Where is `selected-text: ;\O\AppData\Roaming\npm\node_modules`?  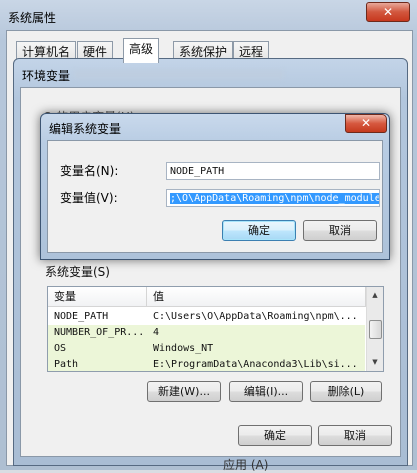
selected-text: ;\O\AppData\Roaming\npm\node_modules is located at coordinates (274, 198).